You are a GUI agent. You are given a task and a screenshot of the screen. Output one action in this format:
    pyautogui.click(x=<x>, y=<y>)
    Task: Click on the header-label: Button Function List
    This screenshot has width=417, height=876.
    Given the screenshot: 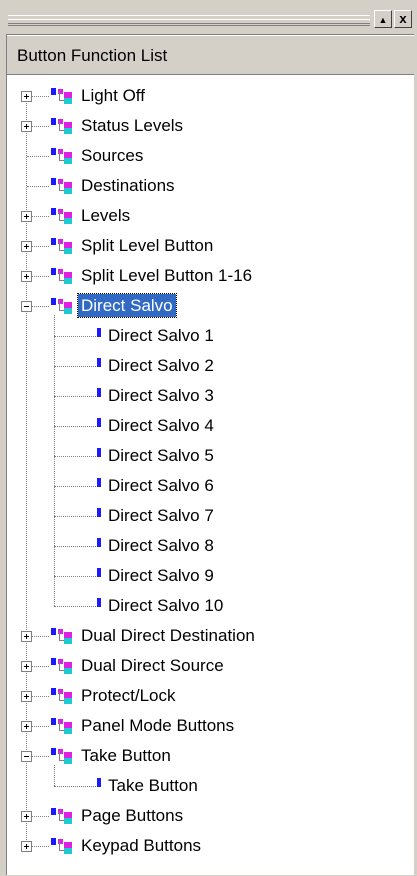 What is the action you would take?
    pyautogui.click(x=92, y=55)
    